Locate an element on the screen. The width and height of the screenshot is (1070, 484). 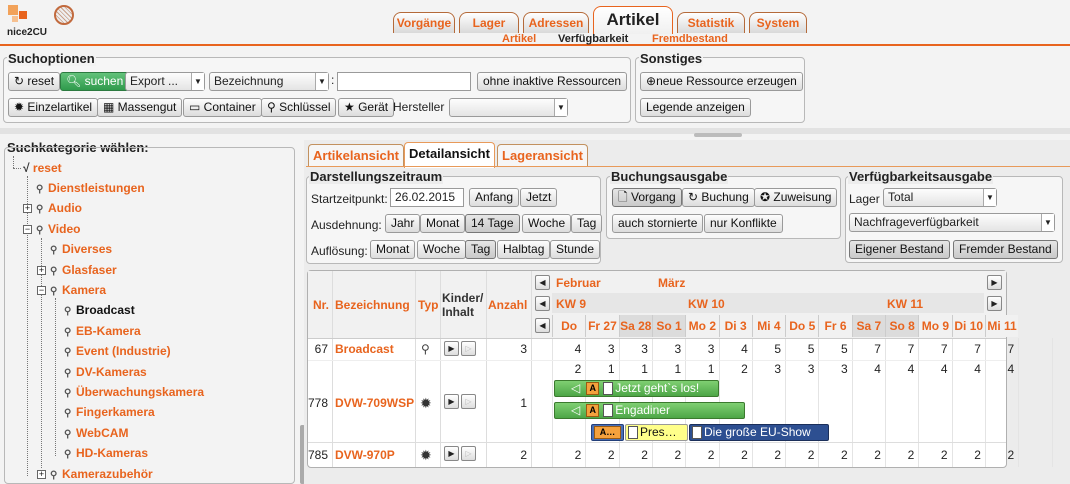
booking-label: Engadiner is located at coordinates (642, 410).